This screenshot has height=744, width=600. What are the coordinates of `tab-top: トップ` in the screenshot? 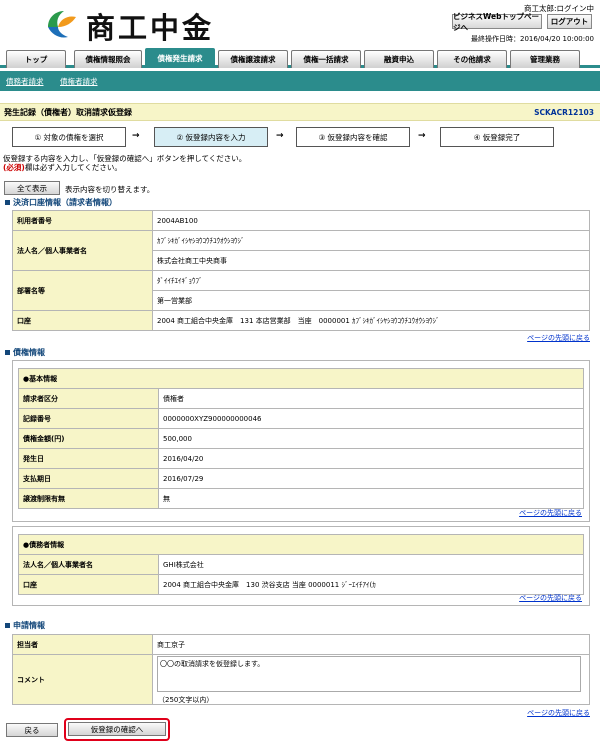 It's located at (36, 59).